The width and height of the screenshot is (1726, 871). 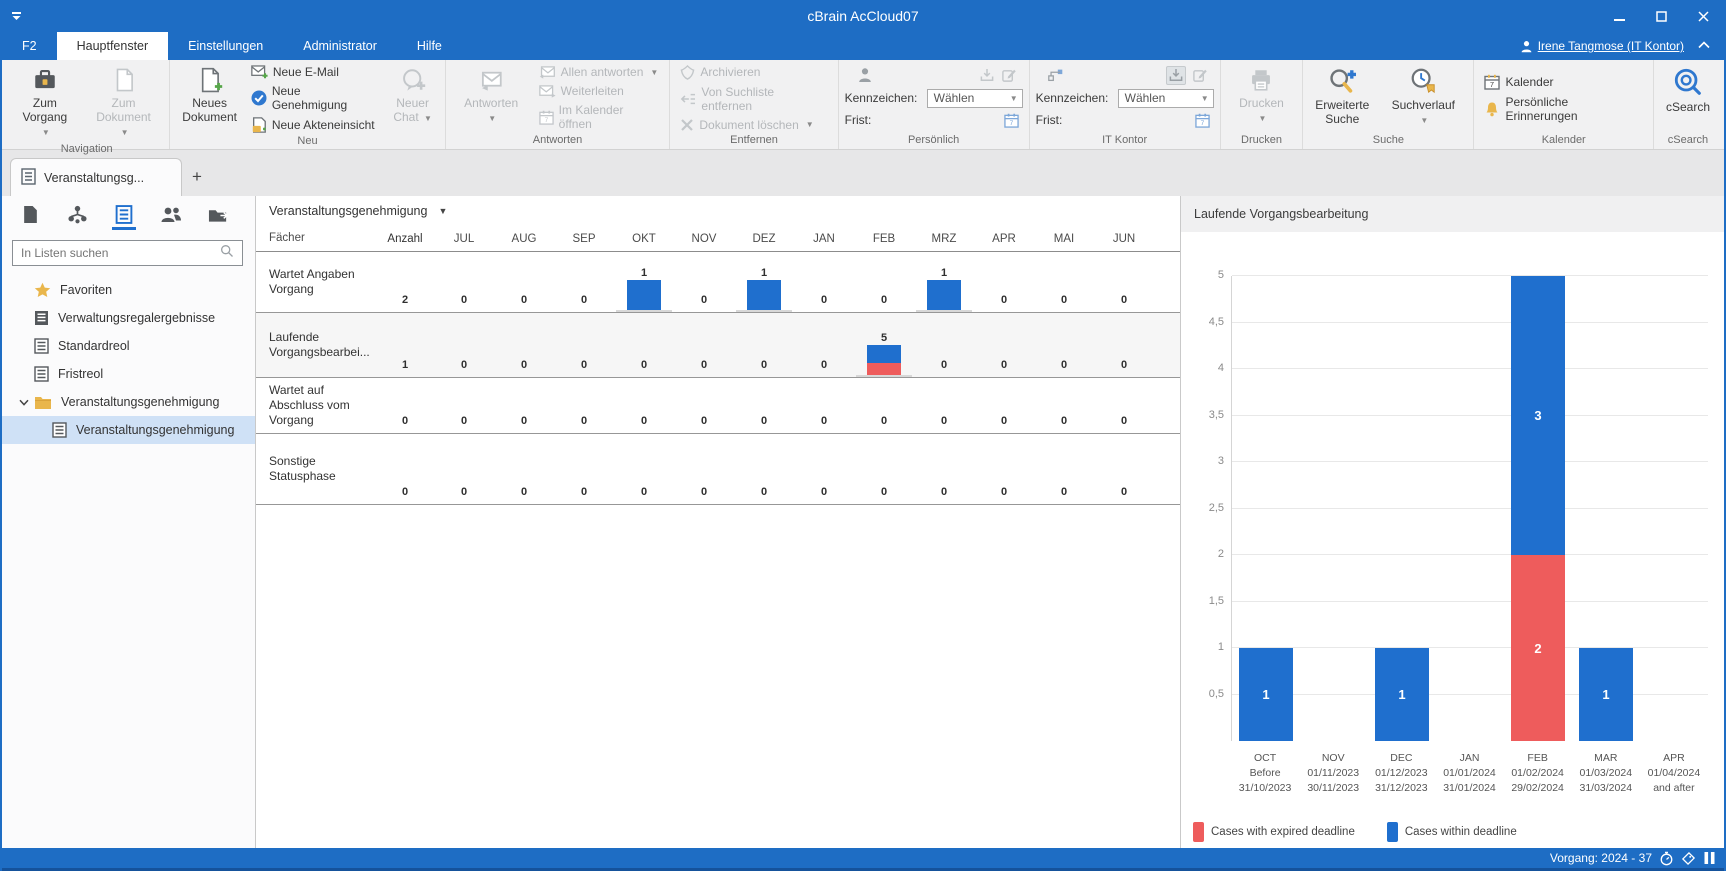 What do you see at coordinates (704, 239) in the screenshot?
I see `column-header-nov: NOV` at bounding box center [704, 239].